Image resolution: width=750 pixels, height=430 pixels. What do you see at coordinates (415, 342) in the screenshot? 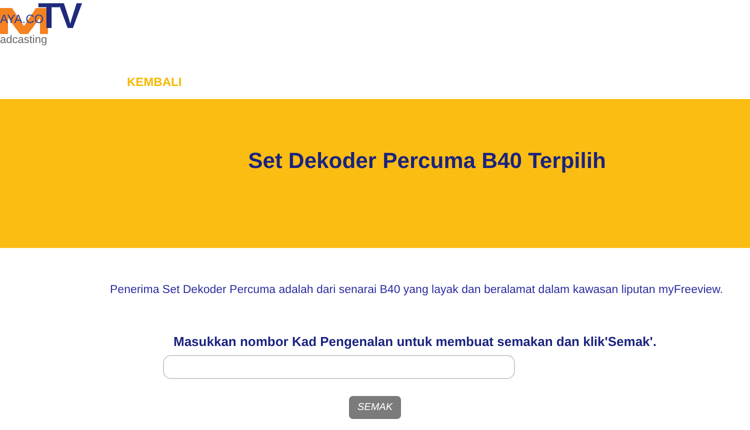
I see `instruction-text: Masukkan nombor Kad Pengenalan untuk membuat semakan dan klik'Semak'.` at bounding box center [415, 342].